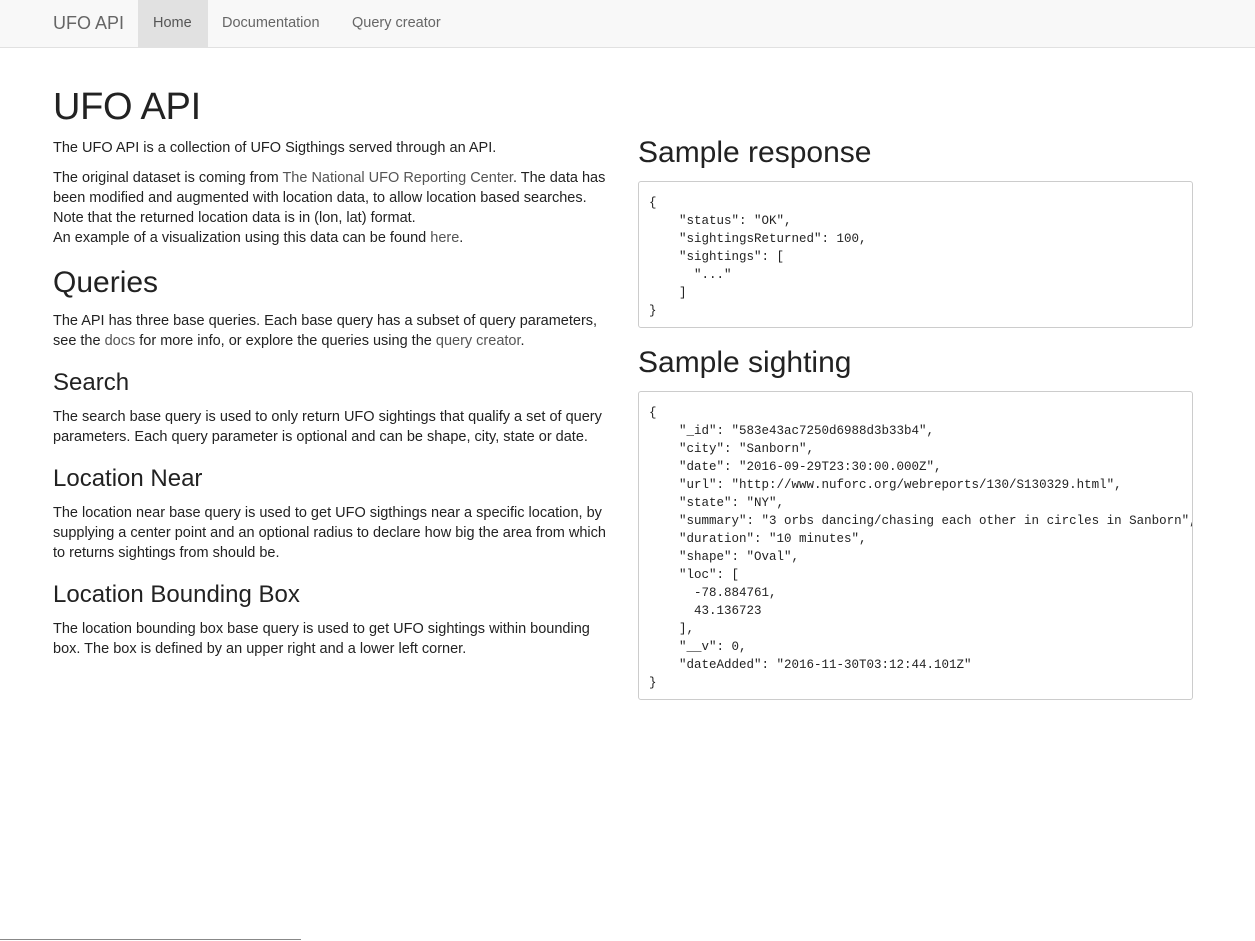  Describe the element at coordinates (88, 23) in the screenshot. I see `navbar-brand: UFO API` at that location.